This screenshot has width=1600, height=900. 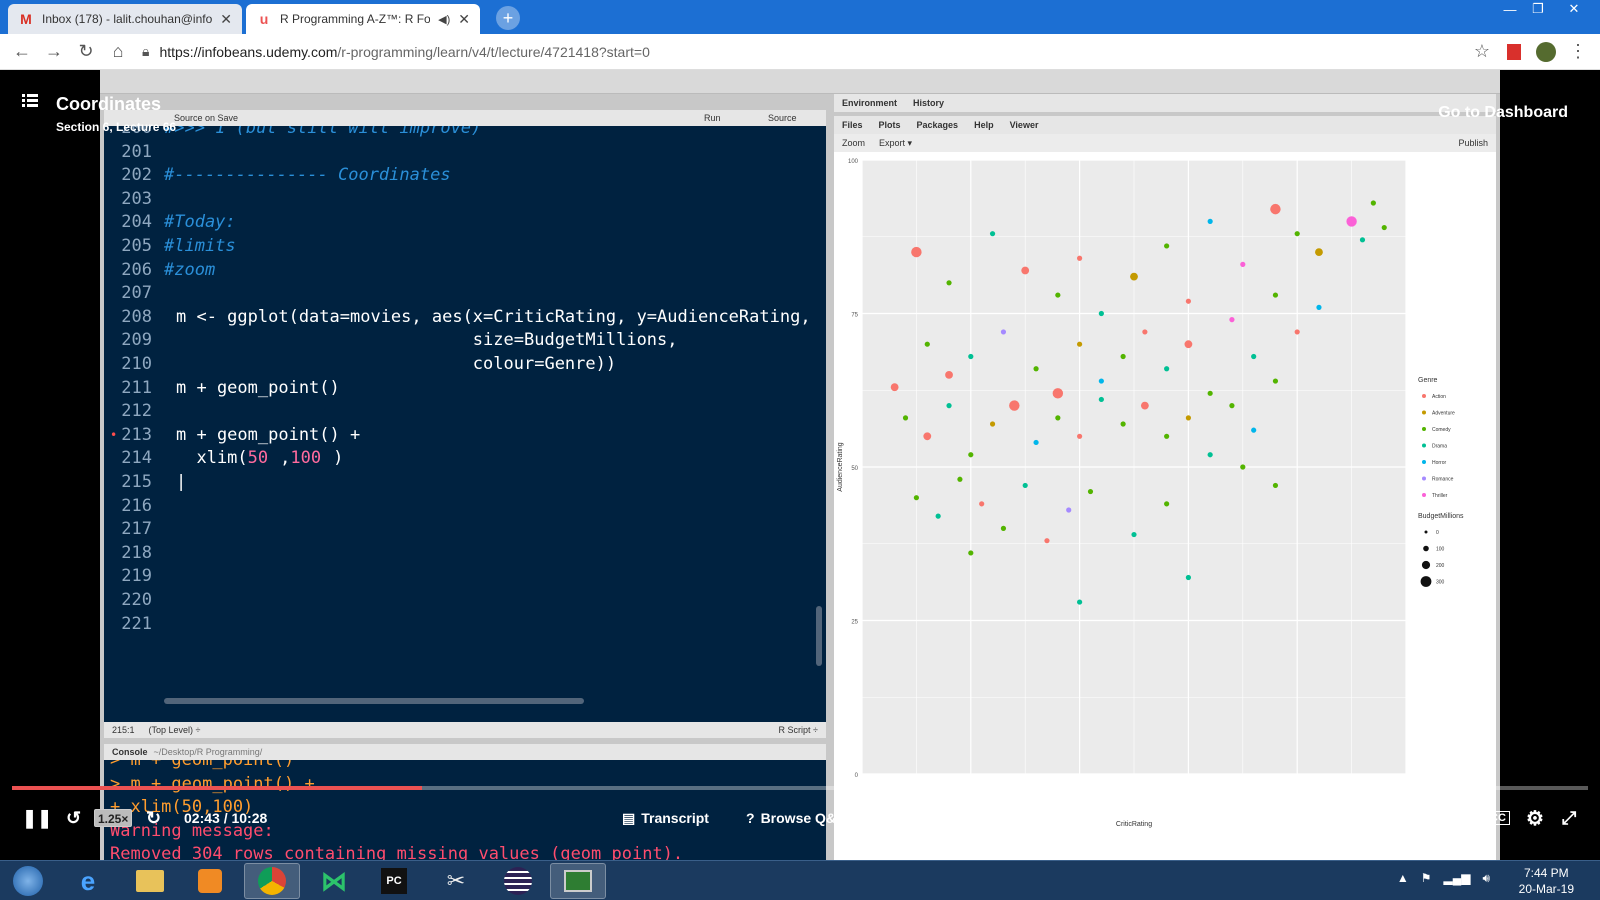 I want to click on rewind-icon: ↺, so click(x=73, y=818).